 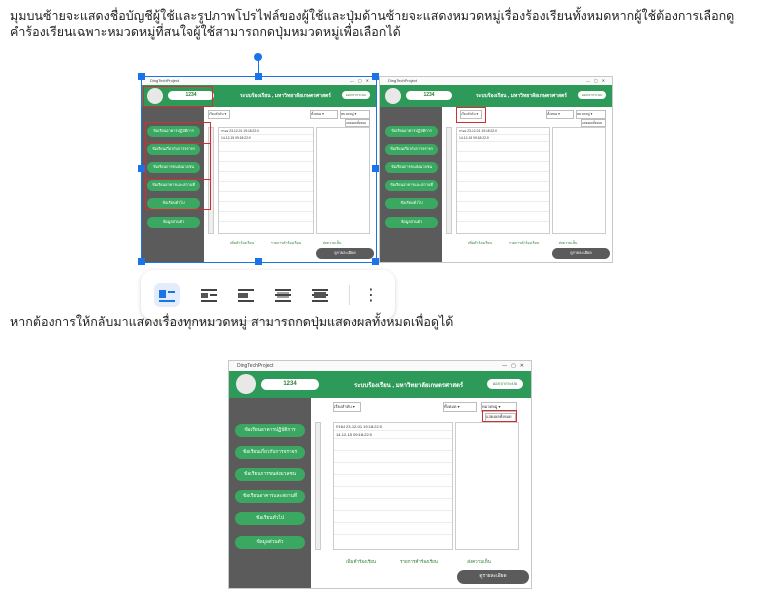 I want to click on resize-handle-s, so click(x=258, y=261).